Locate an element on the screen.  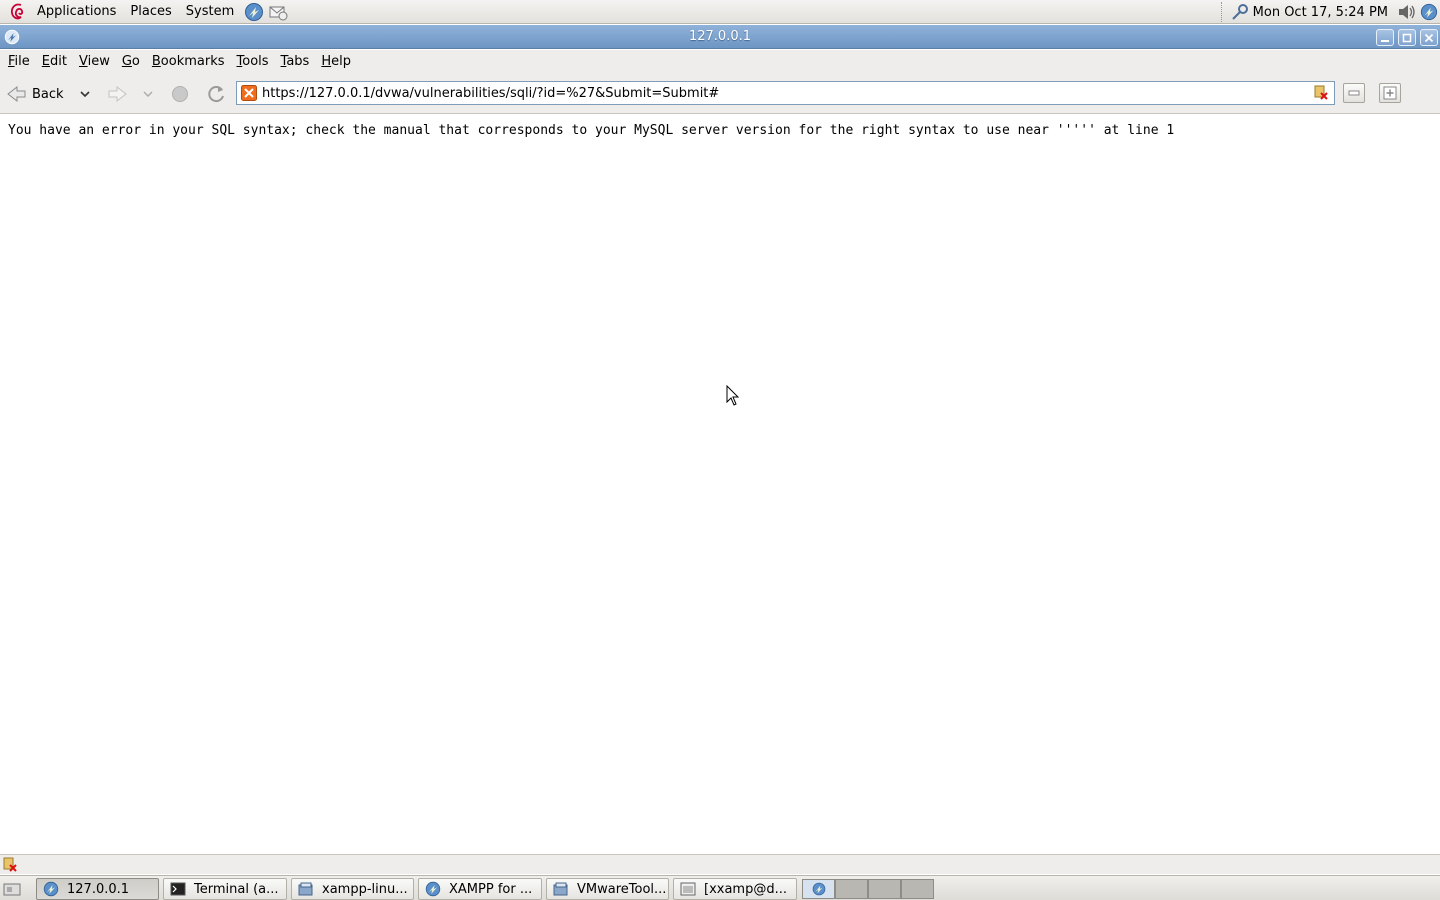
task-label: 127.0.0.1 is located at coordinates (98, 889).